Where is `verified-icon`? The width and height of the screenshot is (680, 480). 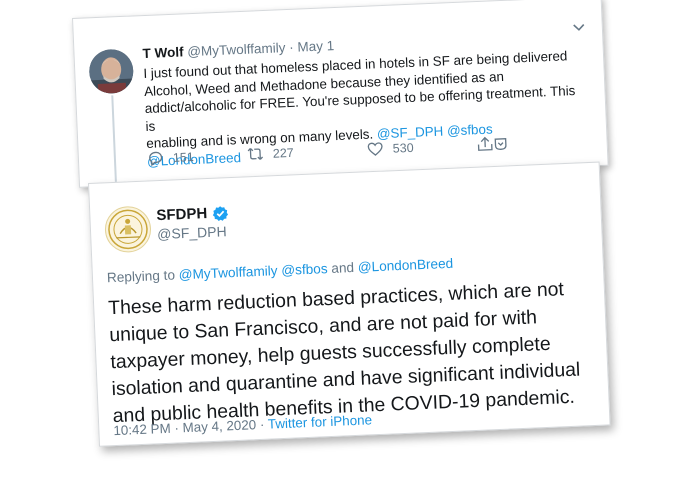 verified-icon is located at coordinates (220, 213).